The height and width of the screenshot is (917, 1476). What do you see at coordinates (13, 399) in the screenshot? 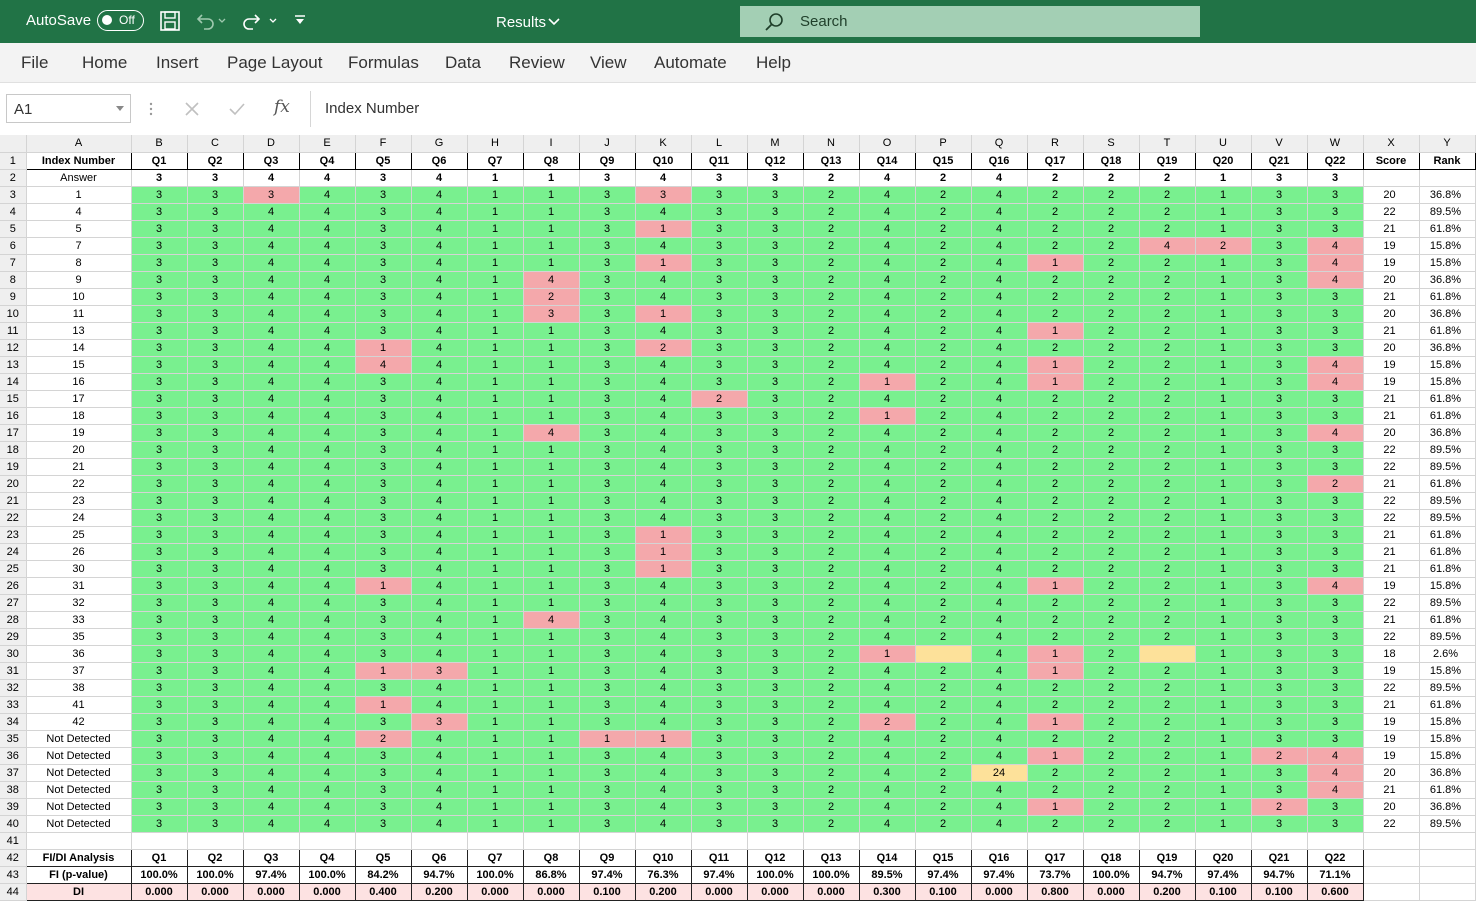
I see `row-header: 15` at bounding box center [13, 399].